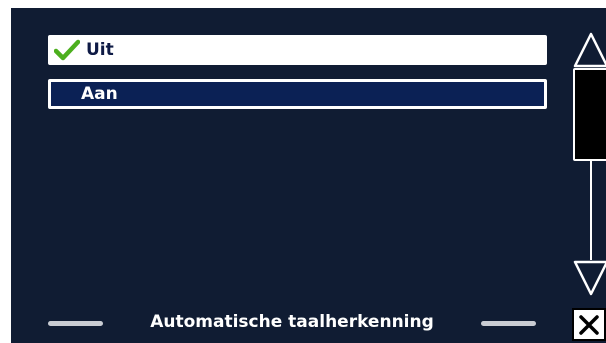 Image resolution: width=606 pixels, height=343 pixels. I want to click on checkmark-icon, so click(67, 50).